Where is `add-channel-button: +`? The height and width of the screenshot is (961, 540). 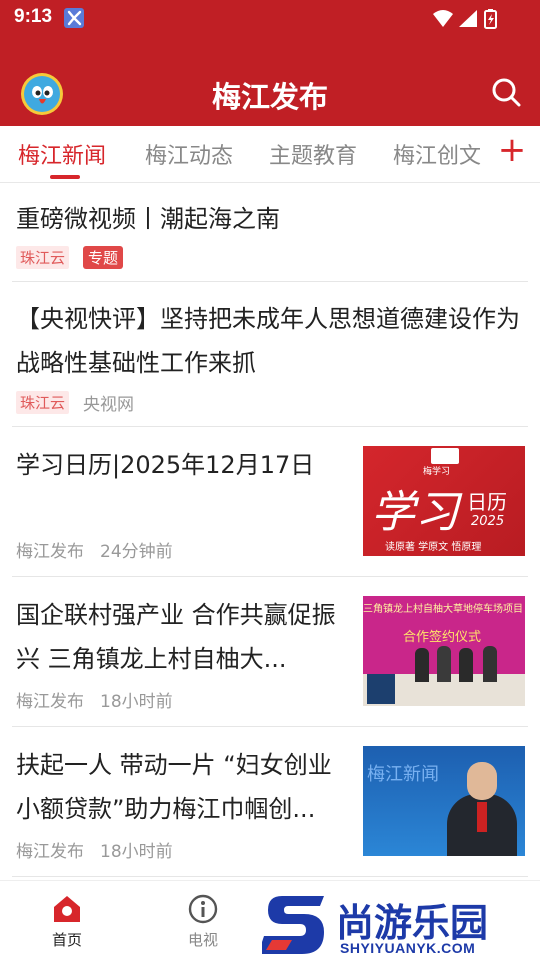 add-channel-button: + is located at coordinates (512, 150).